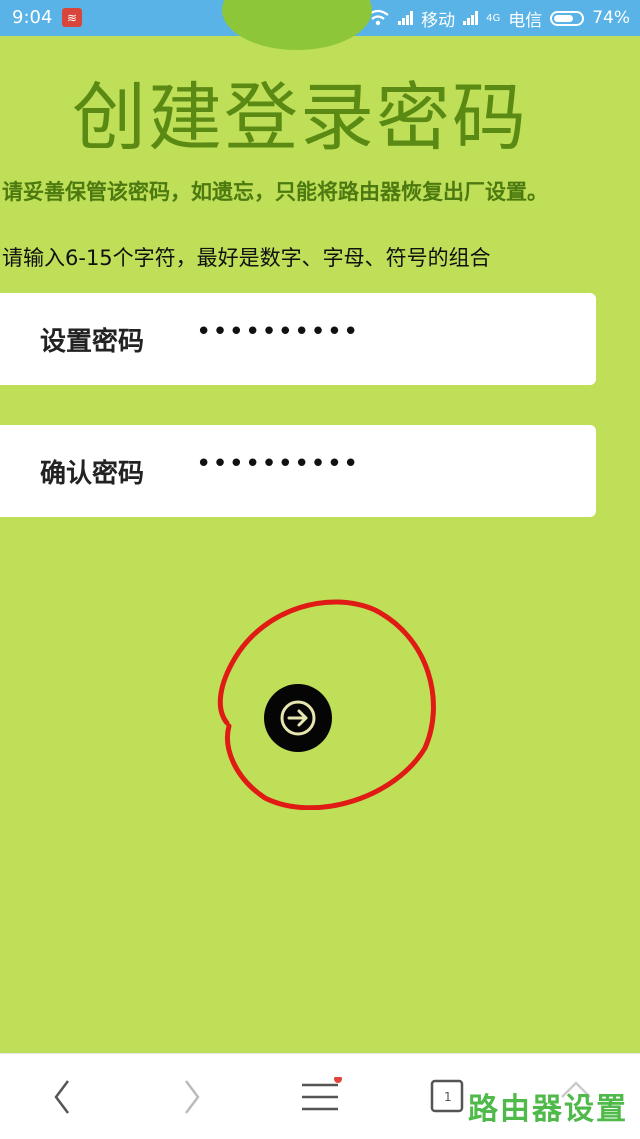  I want to click on notification-app-icon: ≋, so click(72, 17).